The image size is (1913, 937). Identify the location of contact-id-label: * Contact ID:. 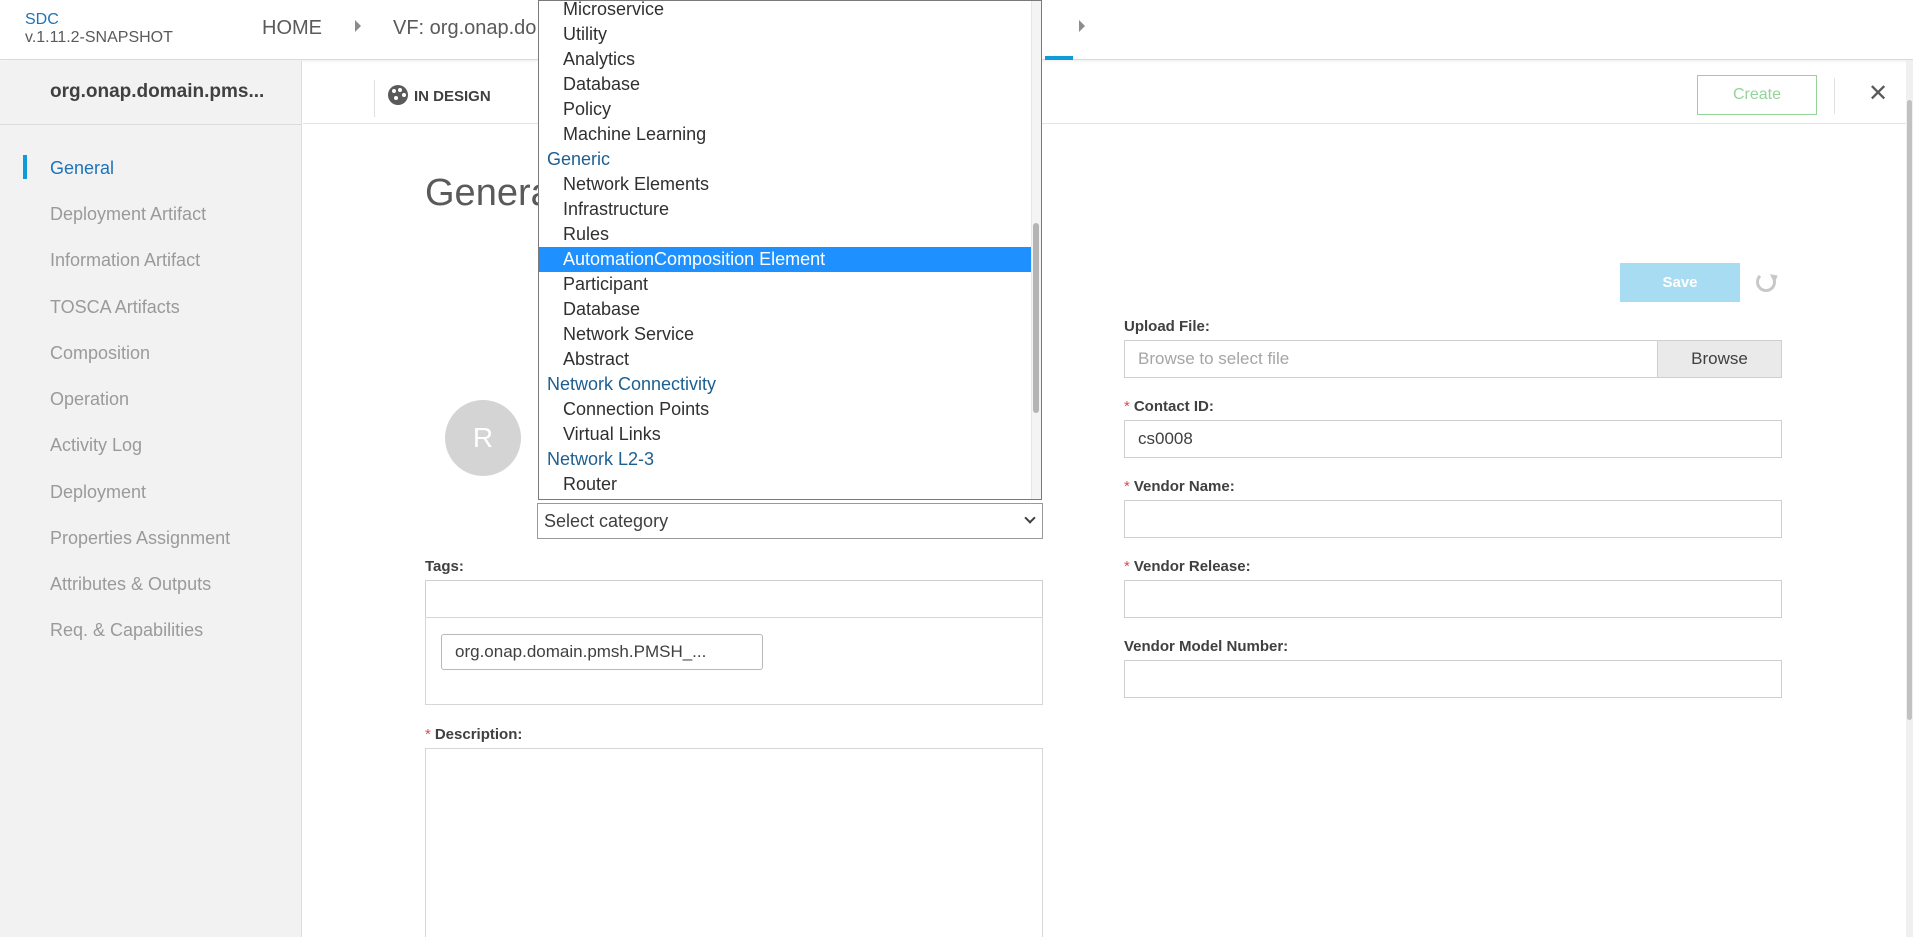
(1169, 406).